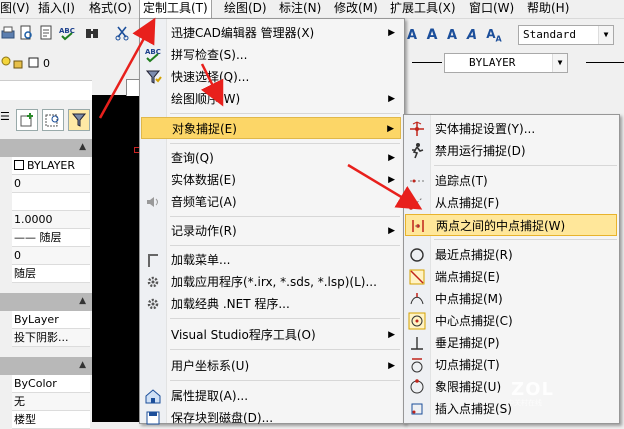  I want to click on watermark-logo: ZOL, so click(532, 389).